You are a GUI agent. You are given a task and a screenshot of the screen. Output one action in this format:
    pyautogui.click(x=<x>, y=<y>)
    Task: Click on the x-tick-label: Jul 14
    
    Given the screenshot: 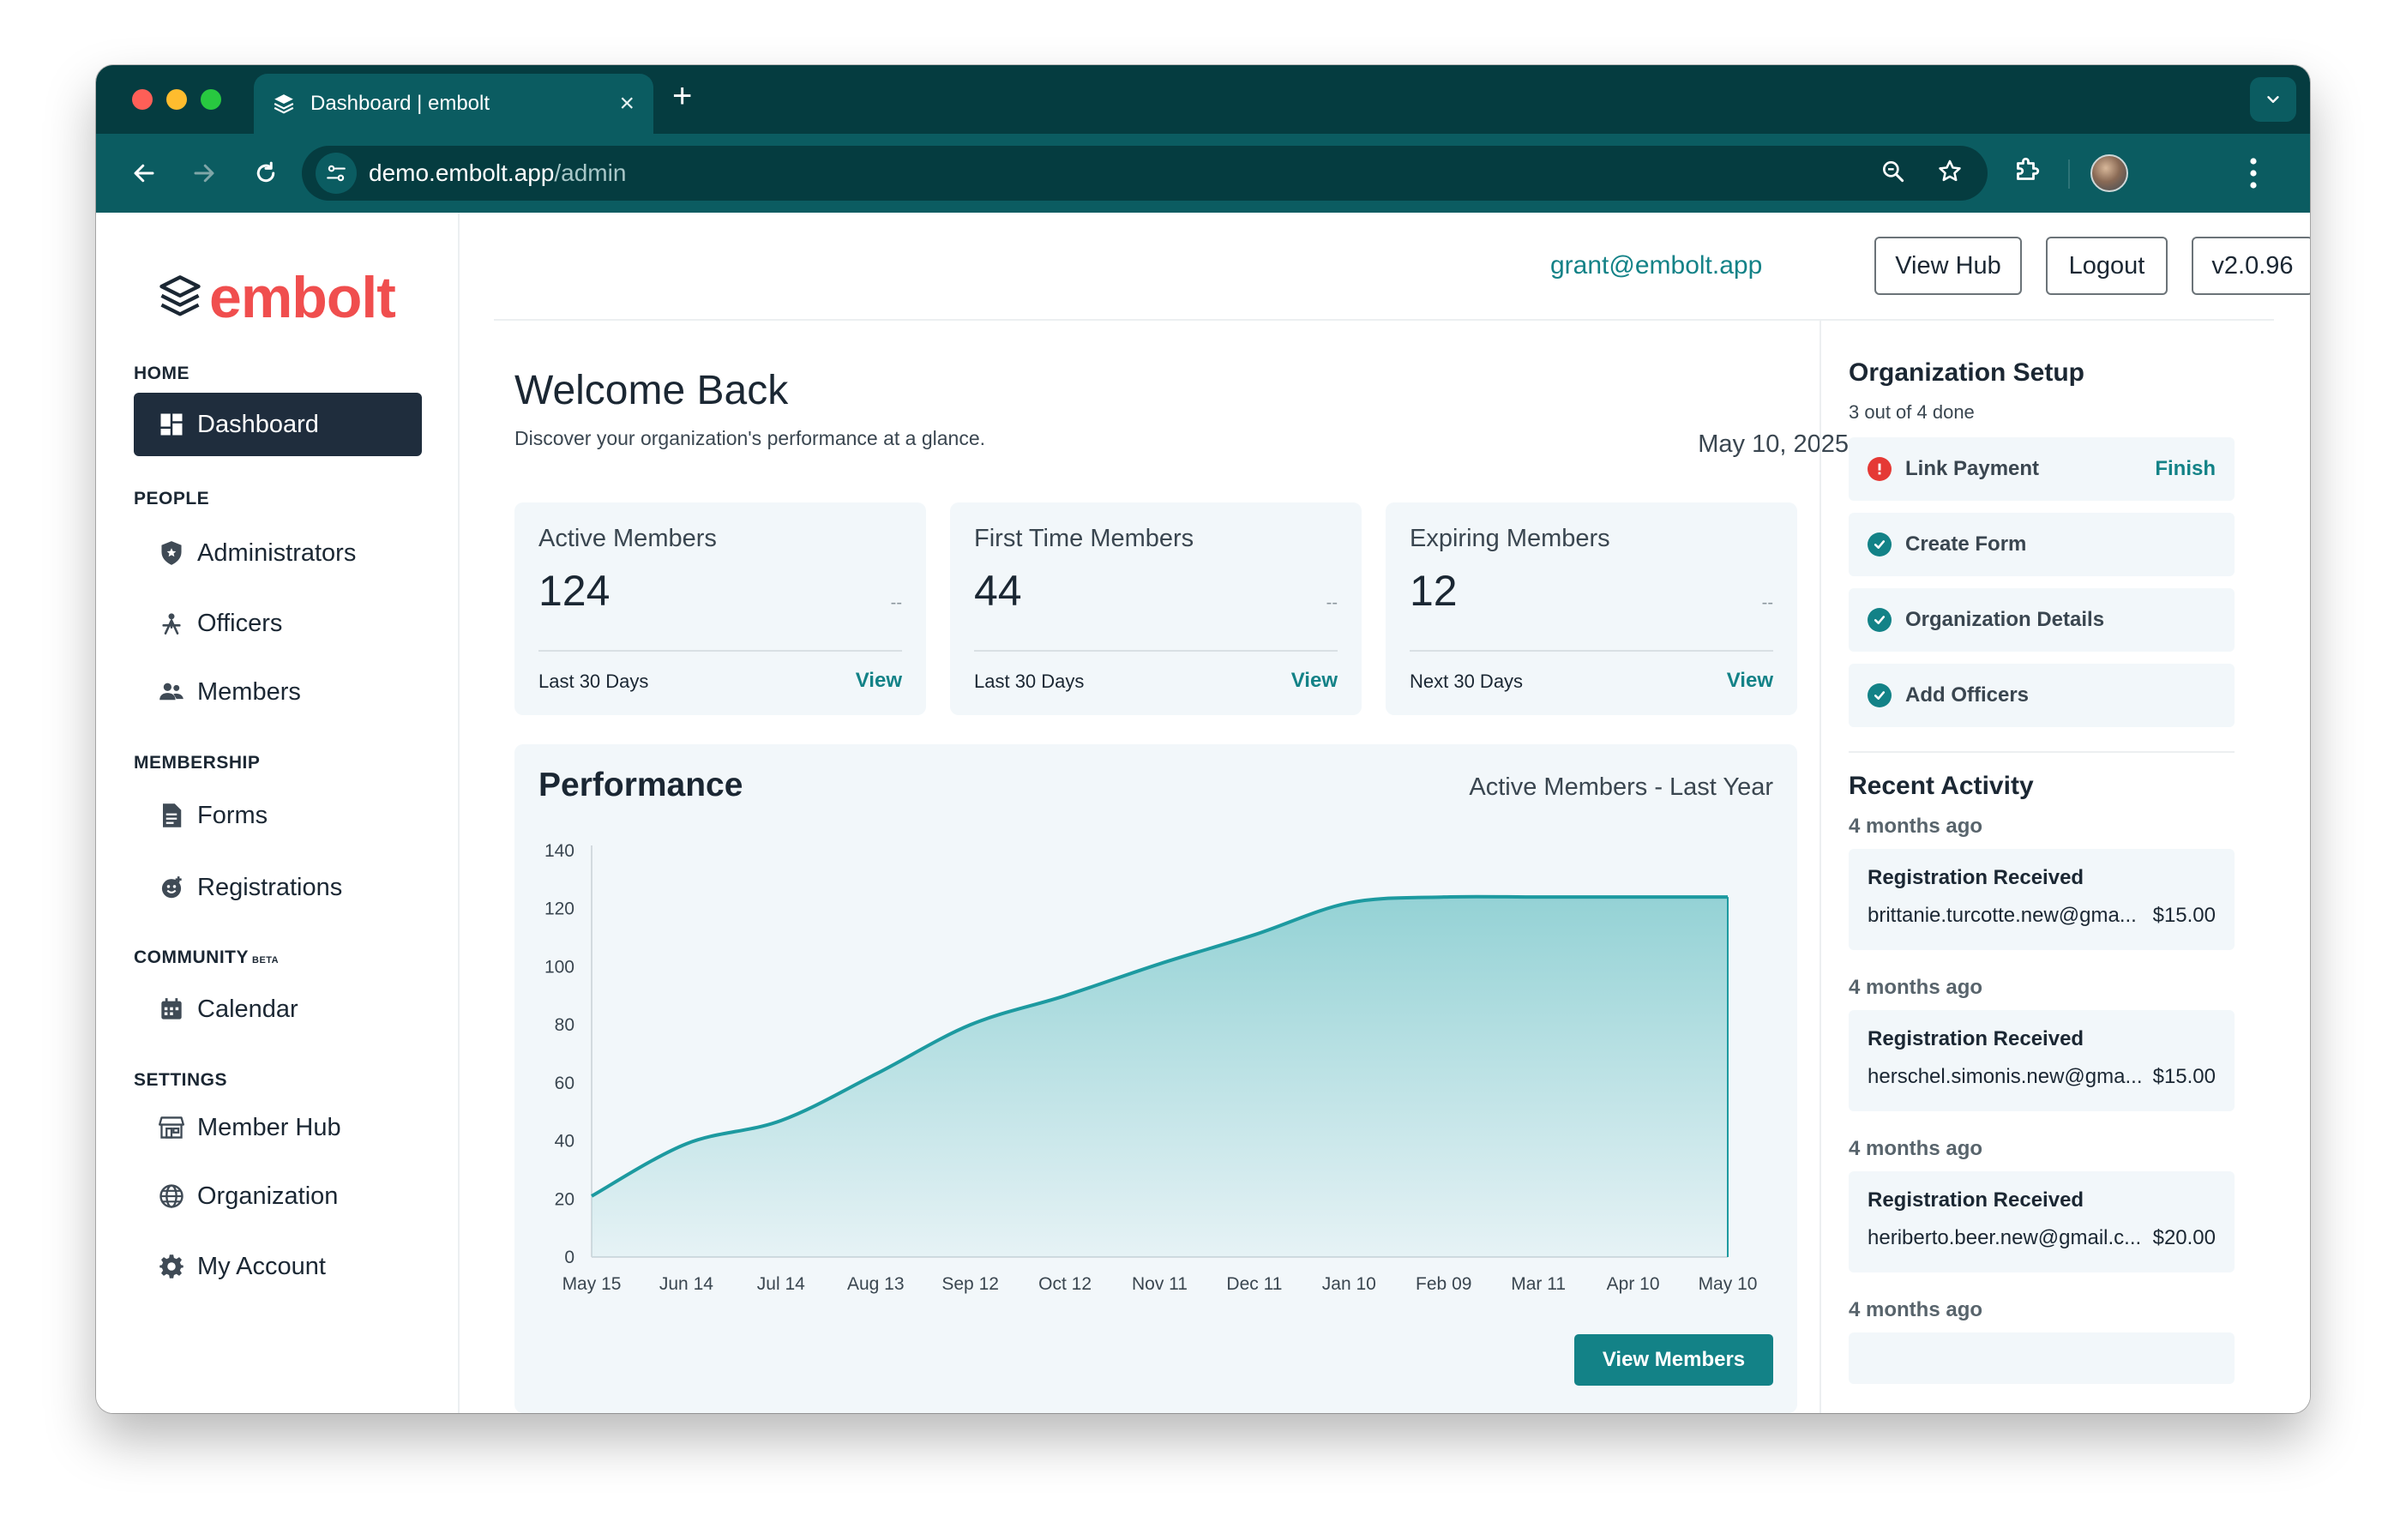 What is the action you would take?
    pyautogui.click(x=781, y=1284)
    